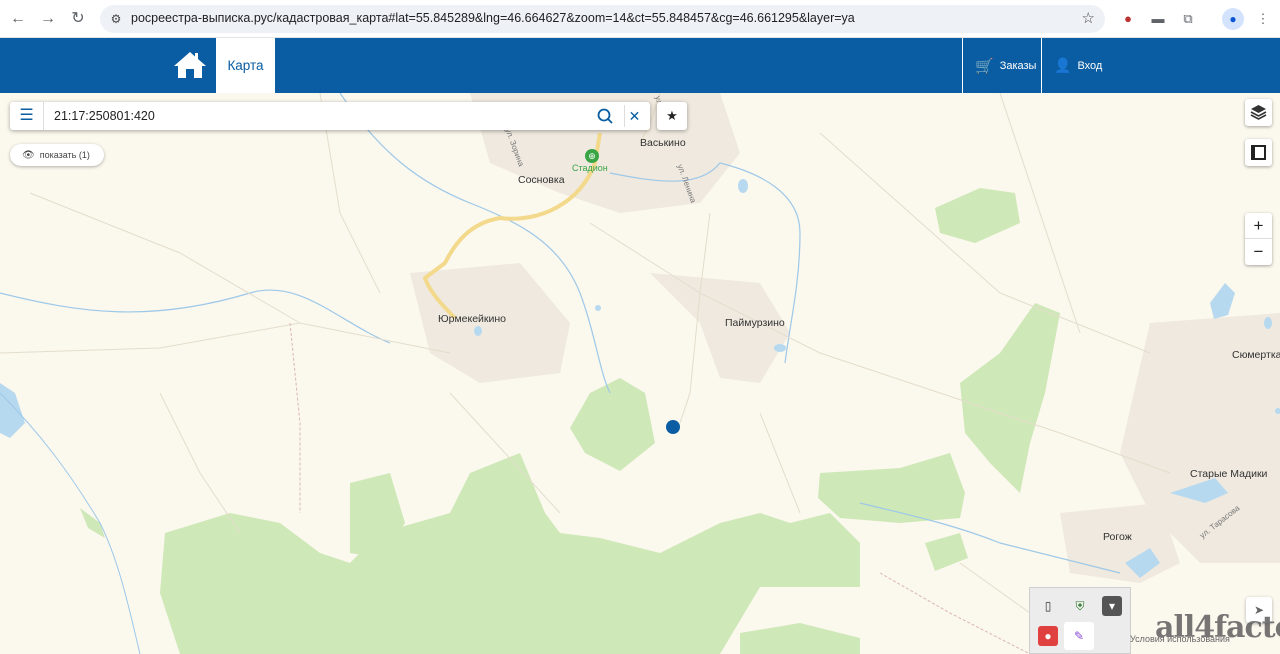 The height and width of the screenshot is (654, 1280). Describe the element at coordinates (1088, 18) in the screenshot. I see `bookmark-star-icon: ☆` at that location.